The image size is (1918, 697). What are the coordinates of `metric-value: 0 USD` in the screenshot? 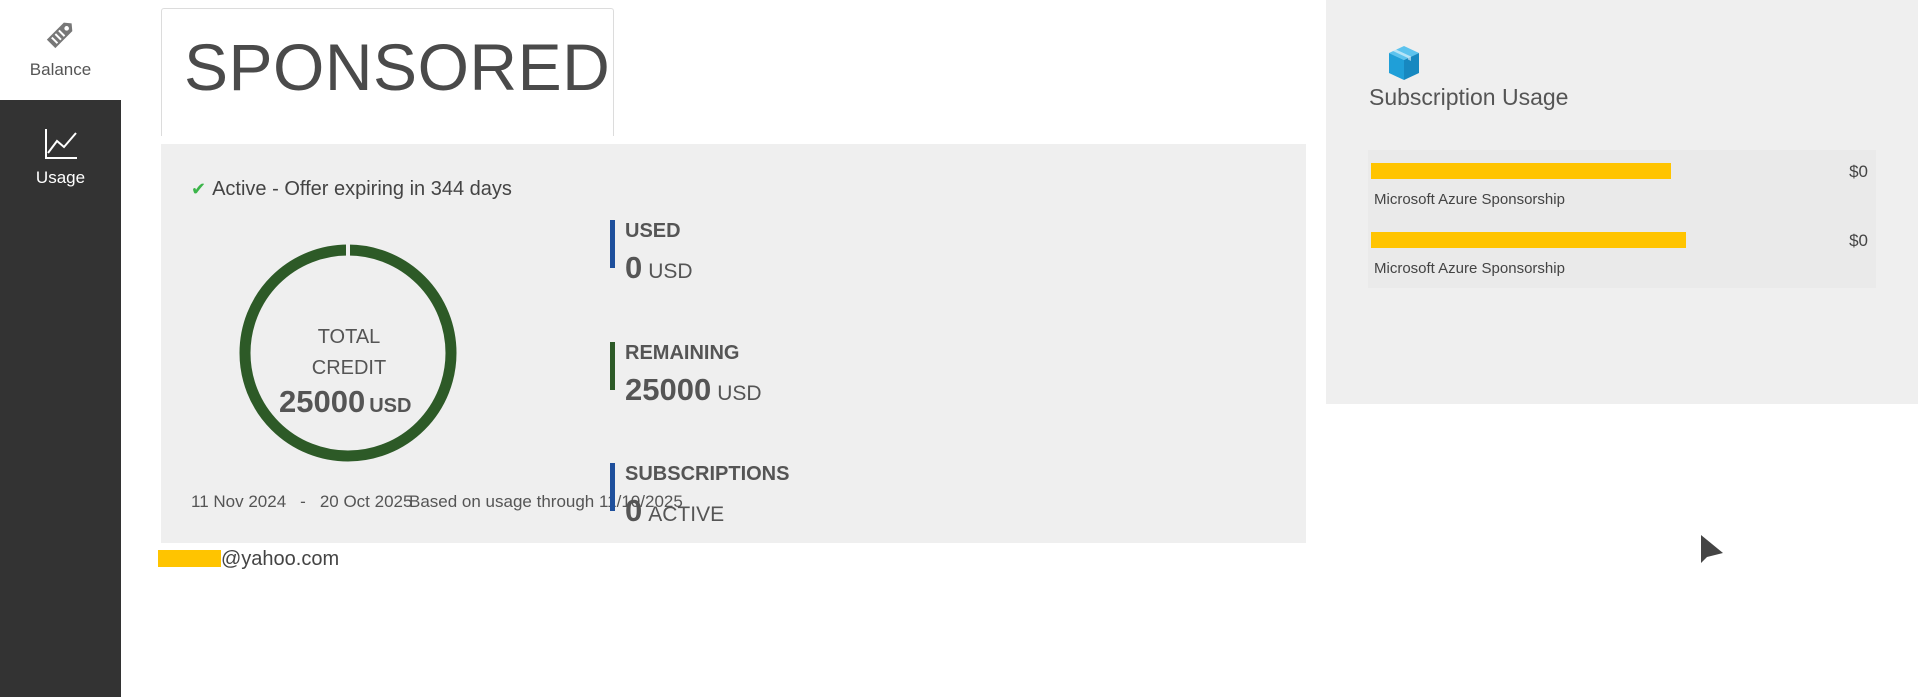 It's located at (659, 268).